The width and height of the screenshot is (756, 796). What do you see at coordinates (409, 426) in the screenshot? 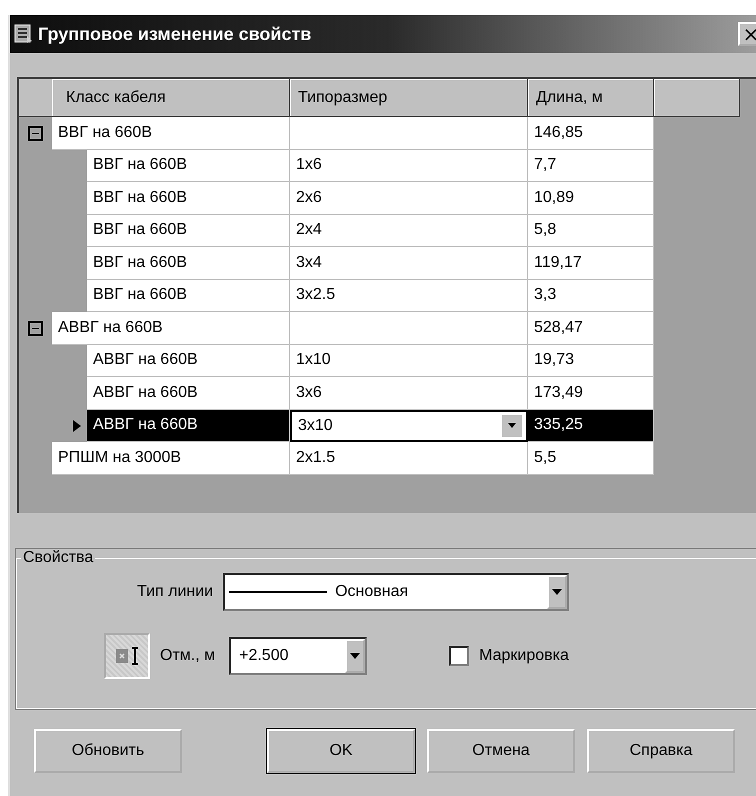
I see `size-dropdown: 3x10` at bounding box center [409, 426].